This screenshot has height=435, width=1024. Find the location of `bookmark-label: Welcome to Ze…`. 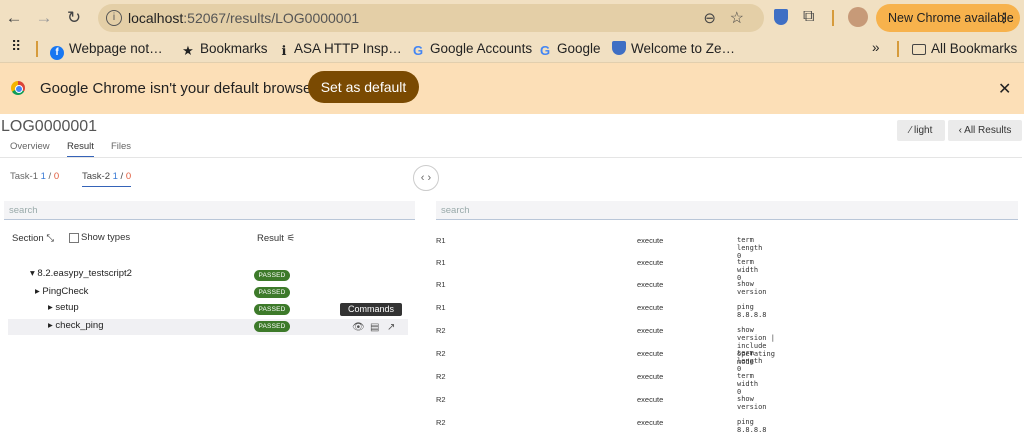

bookmark-label: Welcome to Ze… is located at coordinates (683, 48).